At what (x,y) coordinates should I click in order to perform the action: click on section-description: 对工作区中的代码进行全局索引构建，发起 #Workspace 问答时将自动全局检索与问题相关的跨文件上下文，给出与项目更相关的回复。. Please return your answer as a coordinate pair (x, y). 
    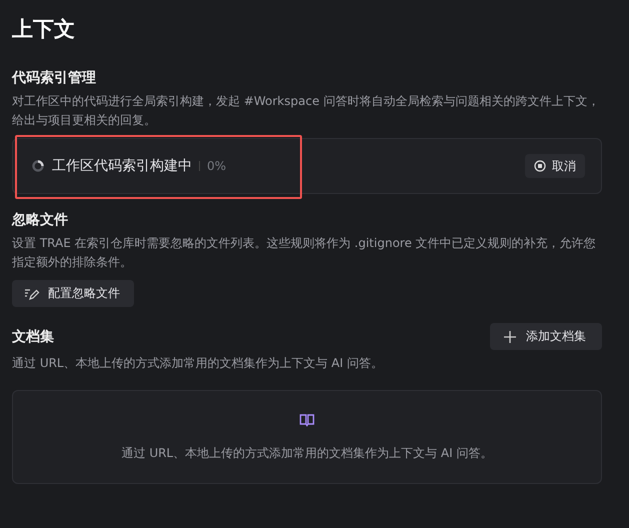
    Looking at the image, I should click on (306, 111).